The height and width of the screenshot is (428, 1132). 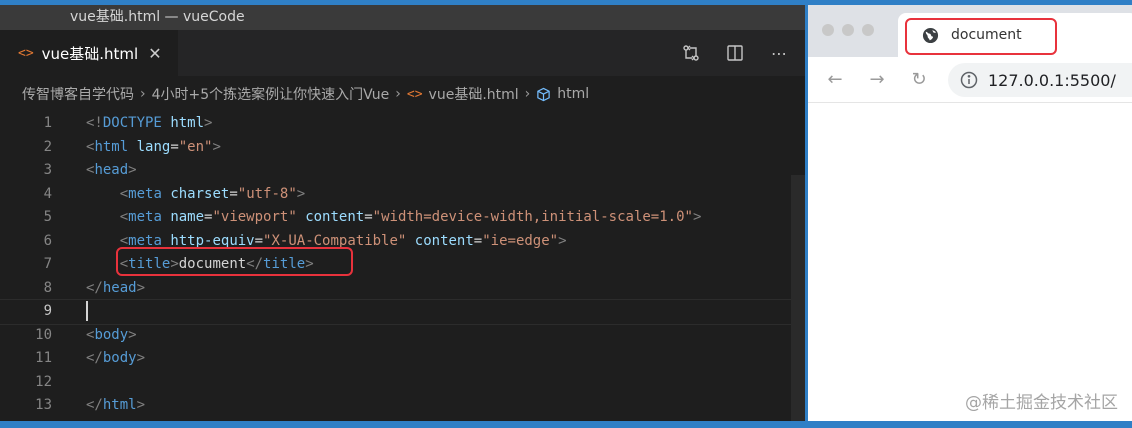 What do you see at coordinates (78, 94) in the screenshot?
I see `breadcrumb-folder-1: 传智博客自学代码` at bounding box center [78, 94].